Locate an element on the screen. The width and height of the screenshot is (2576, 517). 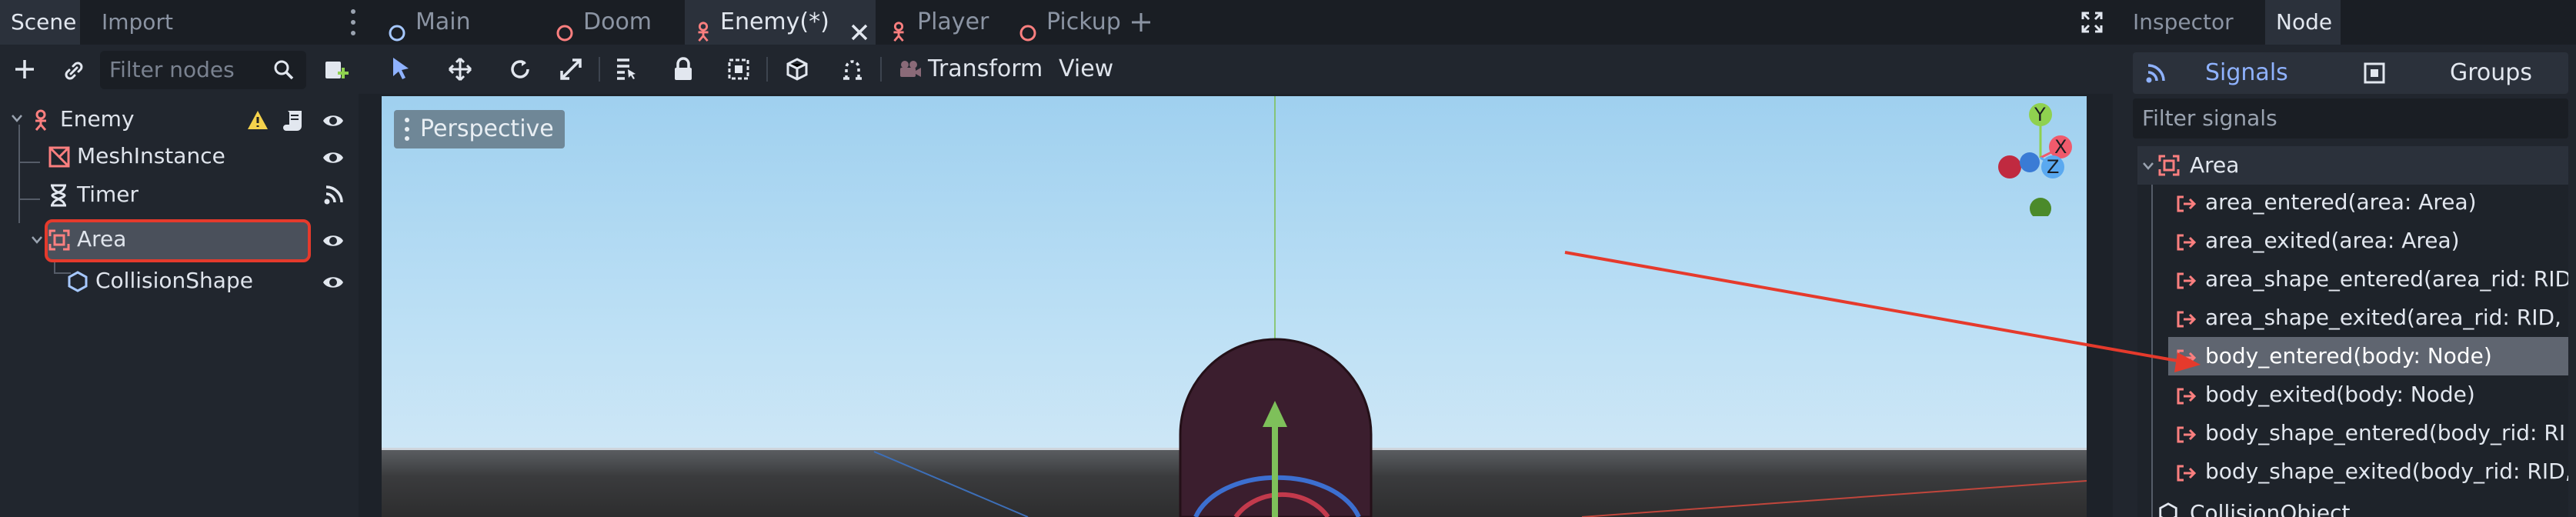
z-axis-line is located at coordinates (1834, 498).